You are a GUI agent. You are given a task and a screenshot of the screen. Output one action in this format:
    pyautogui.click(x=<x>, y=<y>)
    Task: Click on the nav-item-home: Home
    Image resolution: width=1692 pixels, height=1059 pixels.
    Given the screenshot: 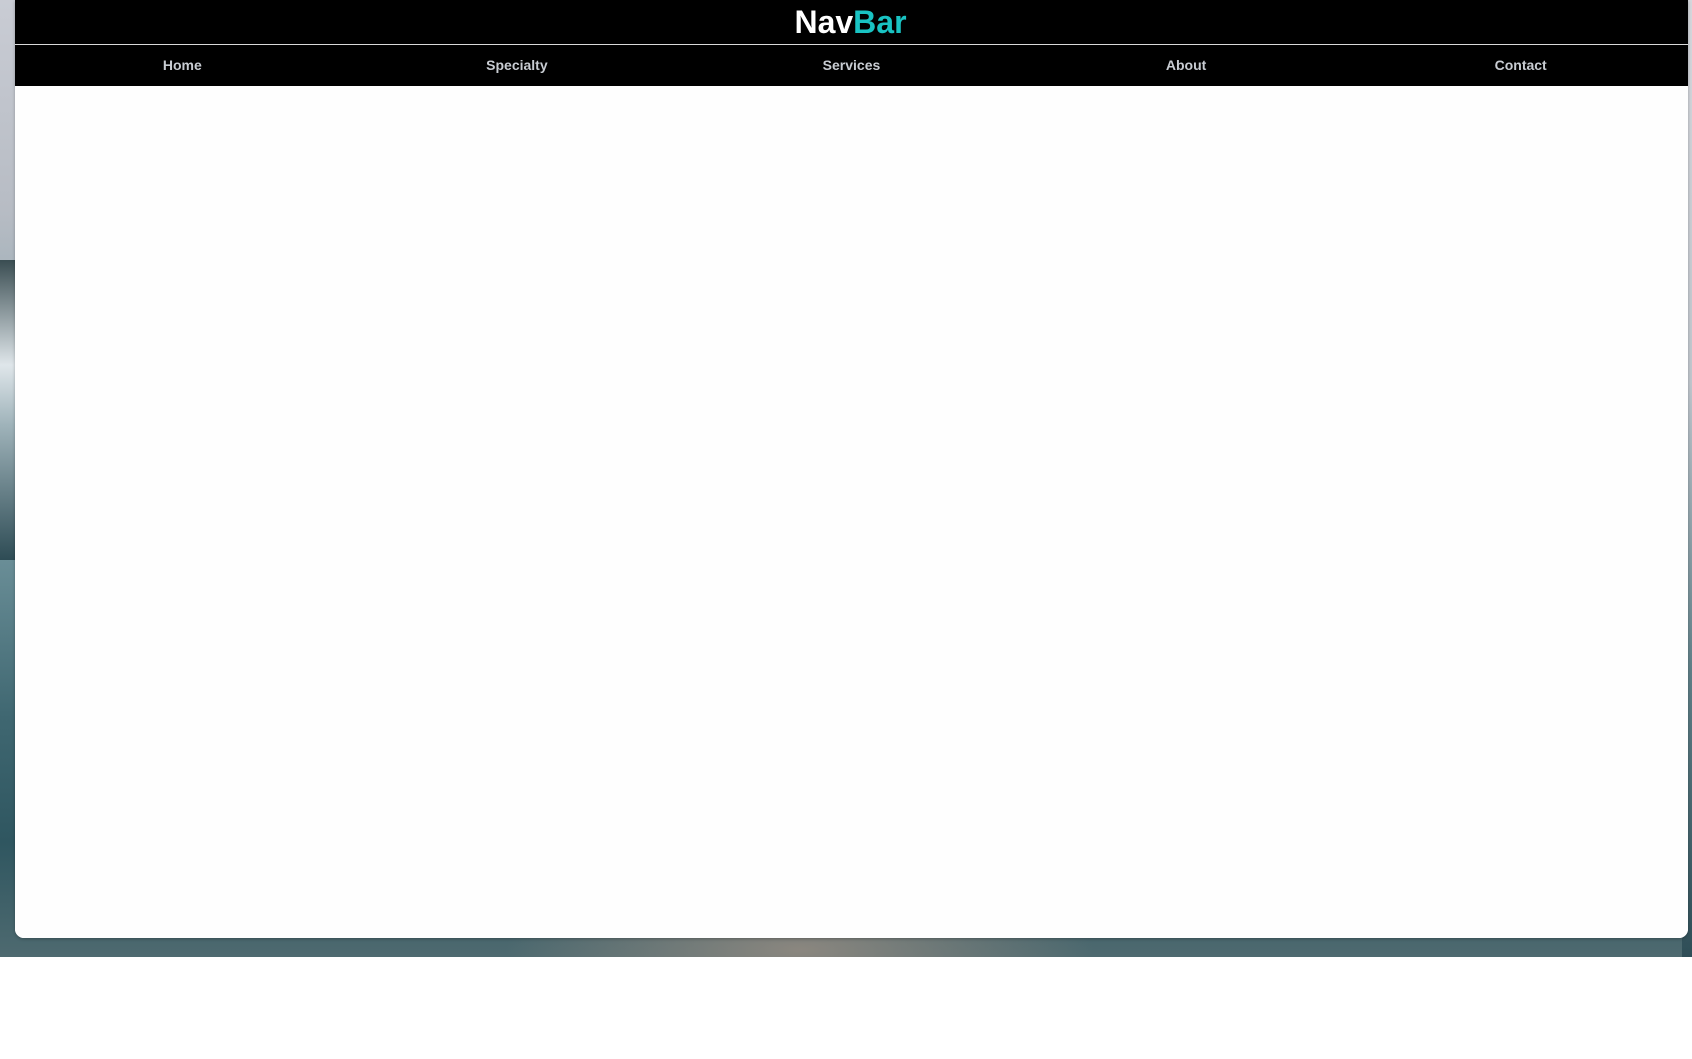 What is the action you would take?
    pyautogui.click(x=182, y=65)
    